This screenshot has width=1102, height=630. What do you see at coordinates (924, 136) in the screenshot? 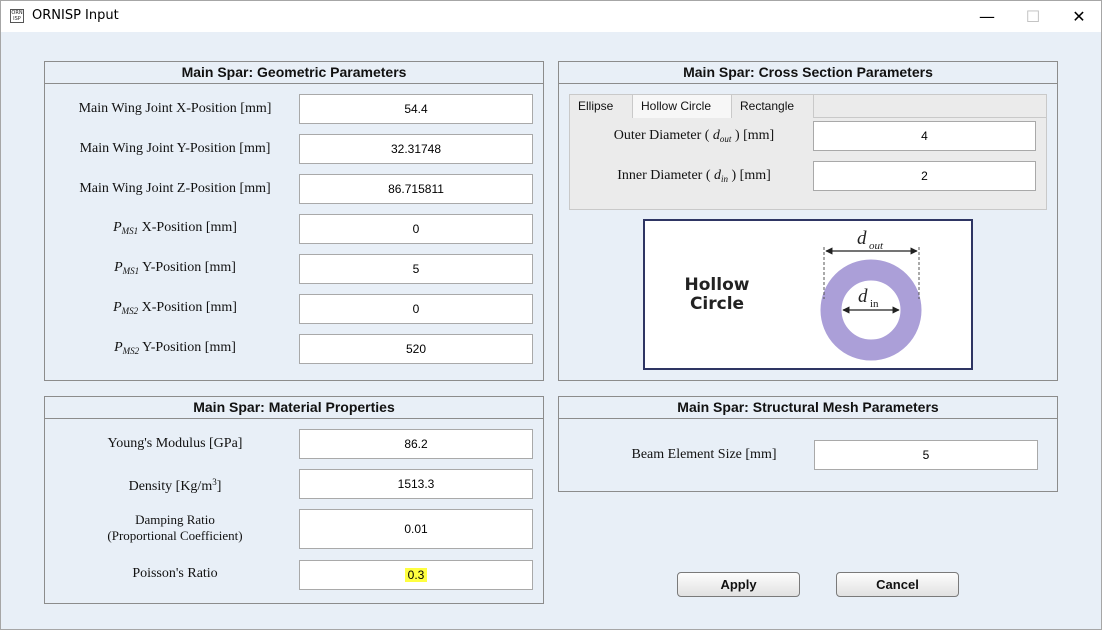
I see `outer-diameter-input: 4` at bounding box center [924, 136].